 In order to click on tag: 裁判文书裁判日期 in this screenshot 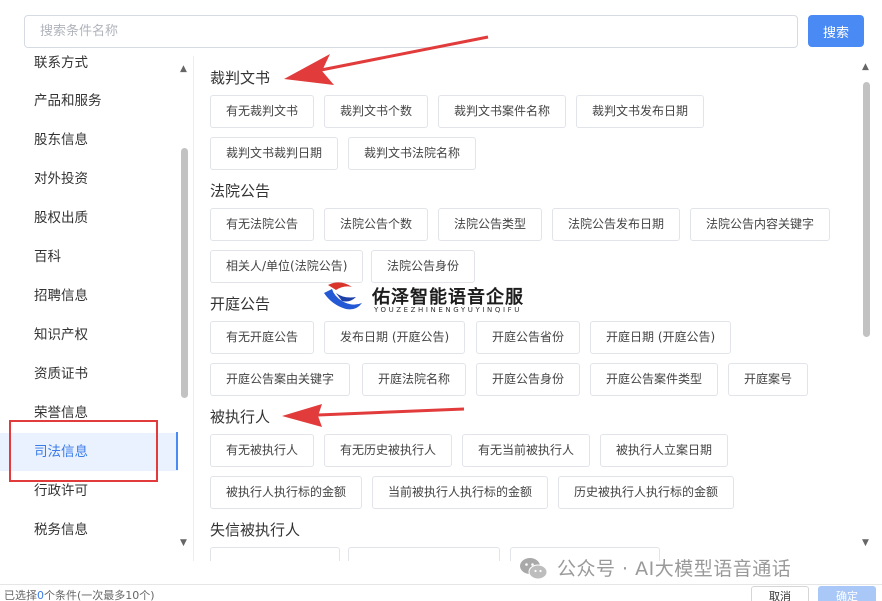, I will do `click(274, 153)`.